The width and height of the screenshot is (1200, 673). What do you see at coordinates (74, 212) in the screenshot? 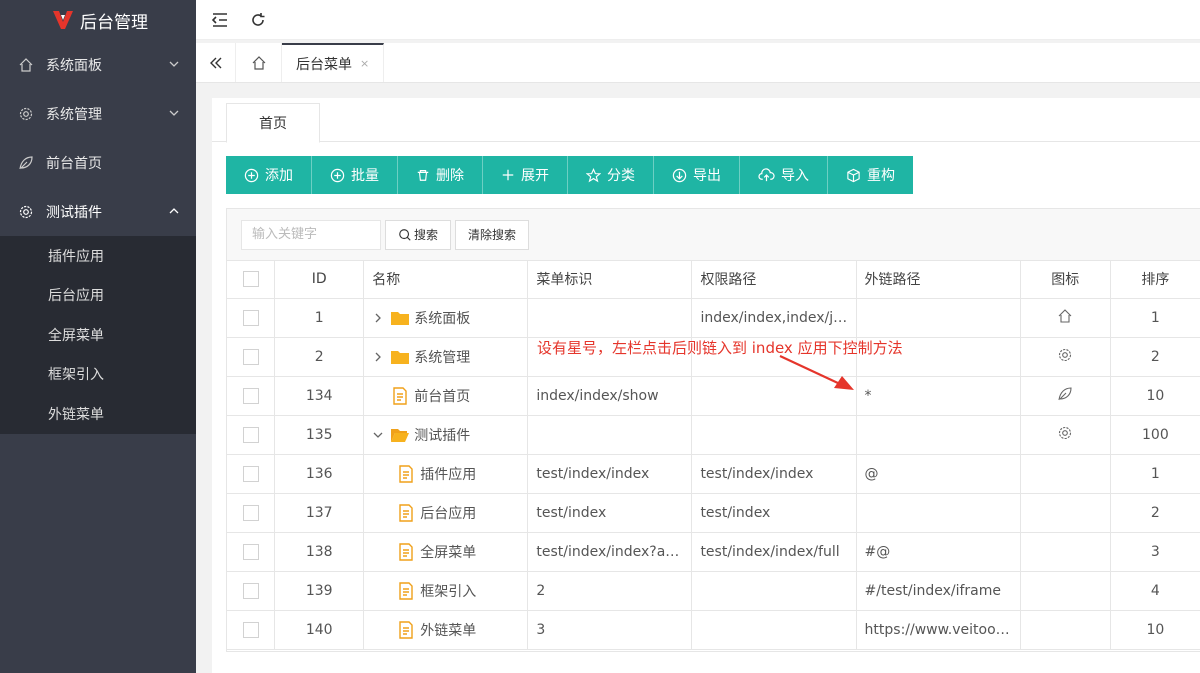
I see `sidebar-item-label: 测试插件` at bounding box center [74, 212].